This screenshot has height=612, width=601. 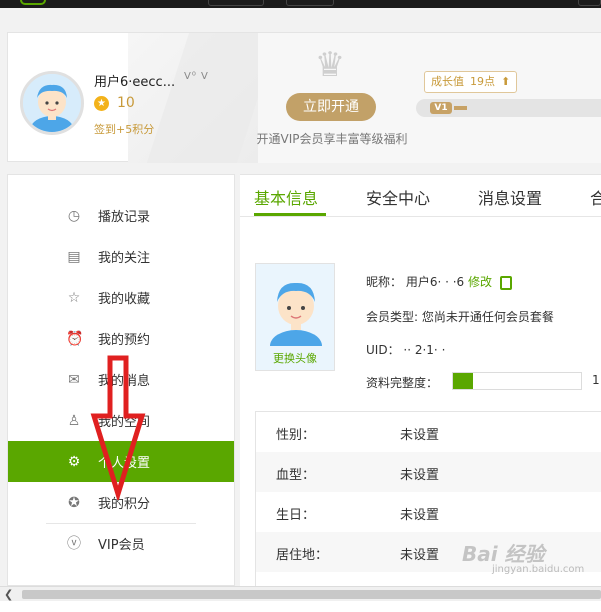 I want to click on detail-key: 血型：, so click(x=296, y=475).